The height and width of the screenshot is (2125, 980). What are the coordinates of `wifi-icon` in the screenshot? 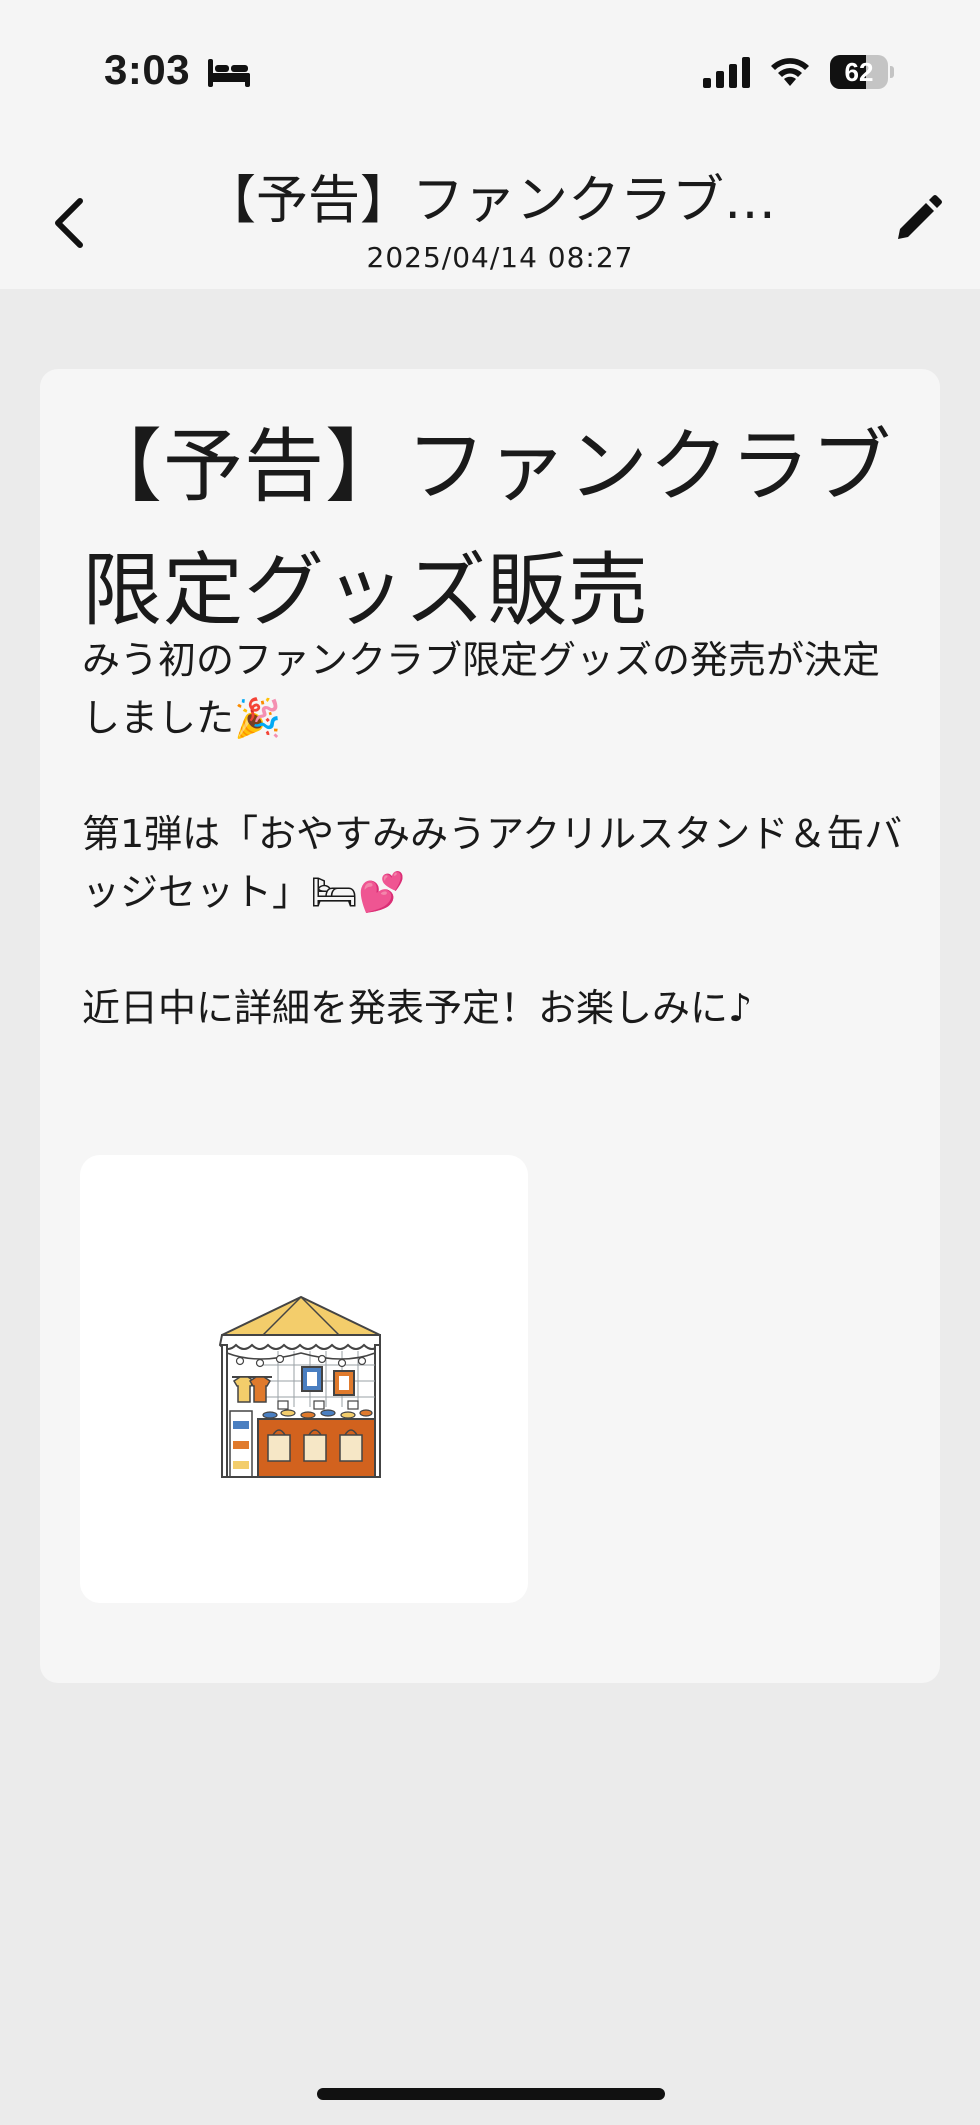 It's located at (790, 72).